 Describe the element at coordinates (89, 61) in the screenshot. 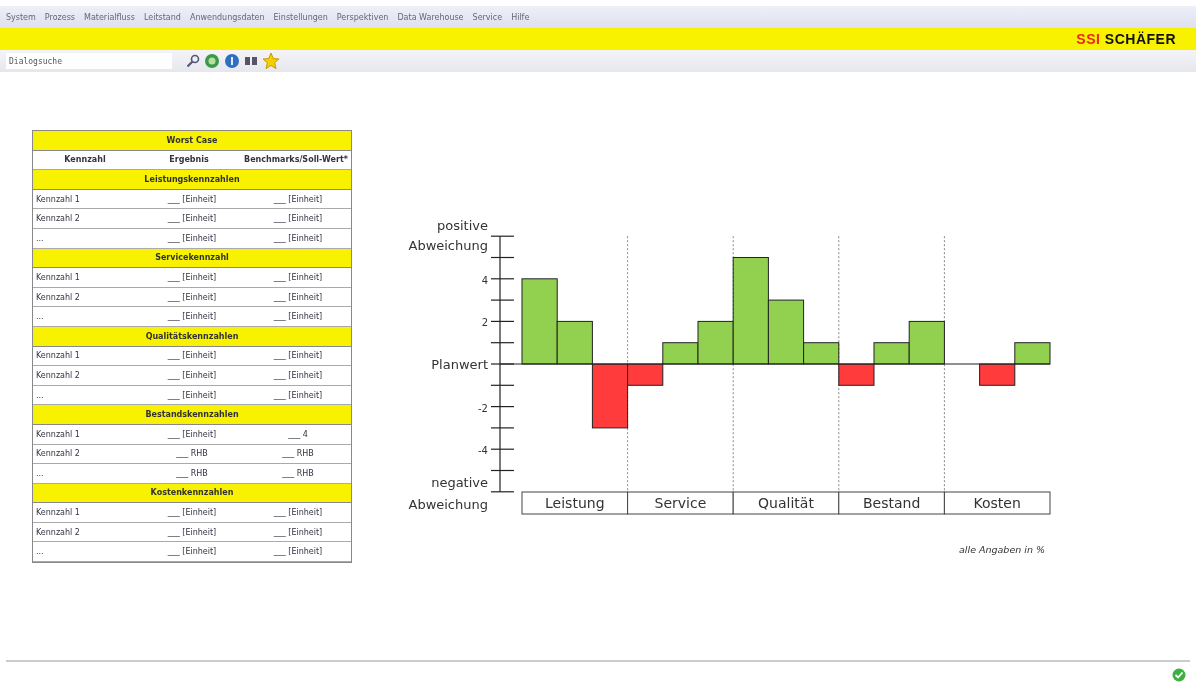

I see `search-field: Dialogsuche` at that location.